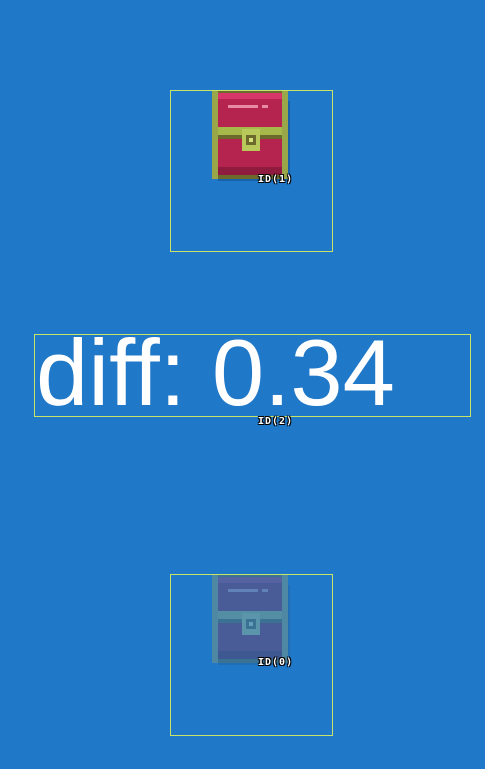 This screenshot has width=485, height=769. What do you see at coordinates (276, 179) in the screenshot?
I see `object-id-label: ID(1)` at bounding box center [276, 179].